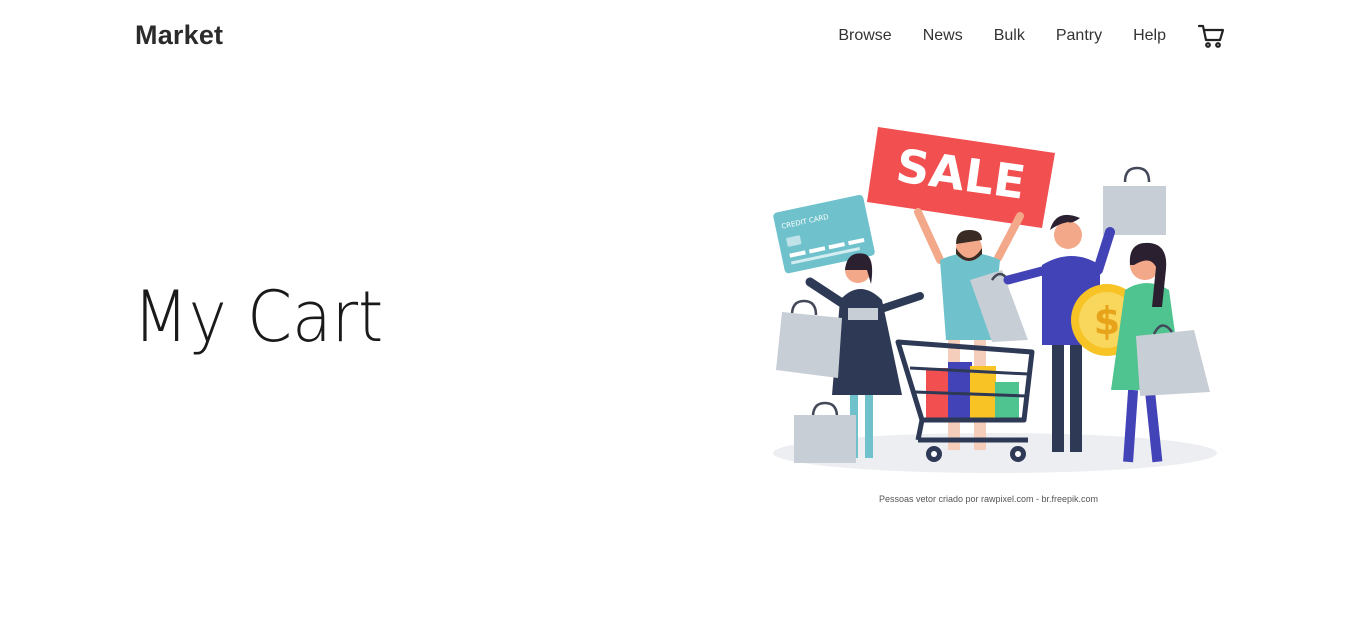 Image resolution: width=1358 pixels, height=617 pixels. Describe the element at coordinates (1160, 352) in the screenshot. I see `woman-green-top` at that location.